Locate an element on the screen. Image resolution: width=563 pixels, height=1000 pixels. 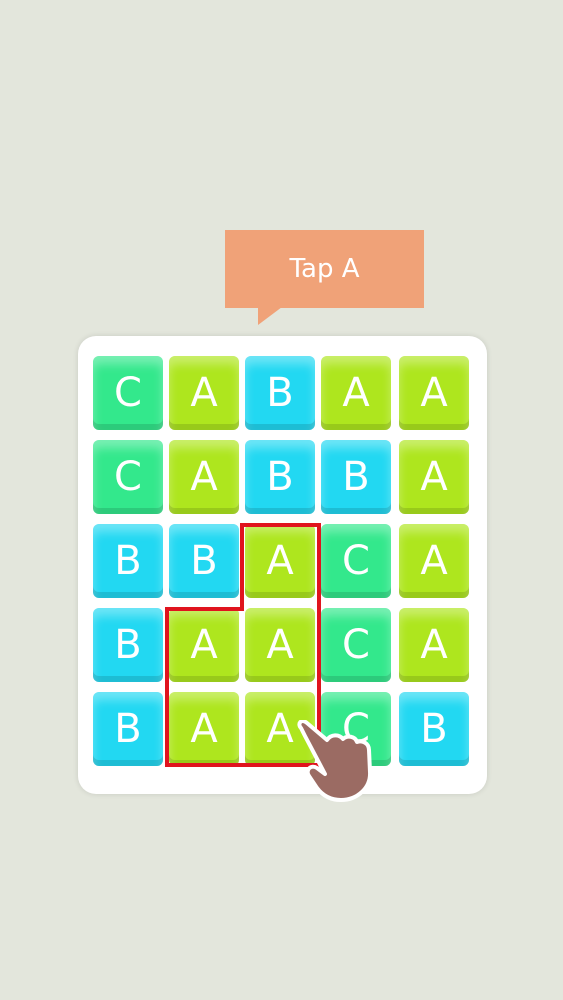
tile-r4-c5: A is located at coordinates (434, 645).